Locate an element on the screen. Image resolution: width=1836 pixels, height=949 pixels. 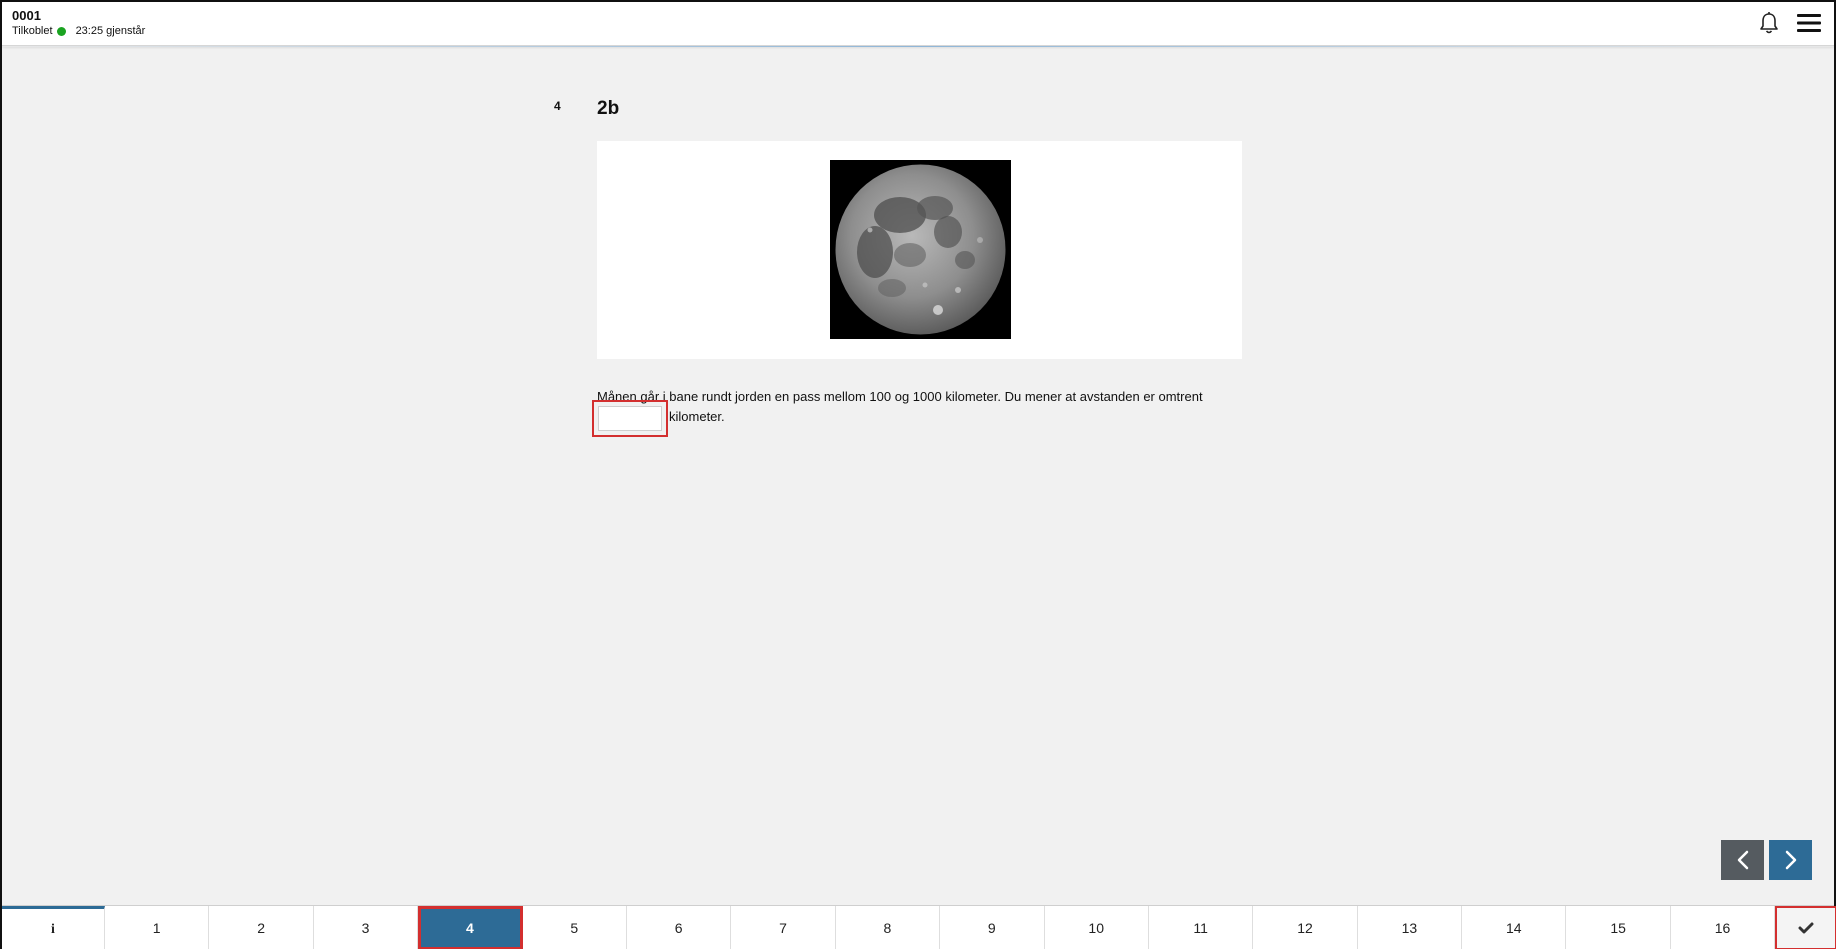
distance-answer-input is located at coordinates (630, 418).